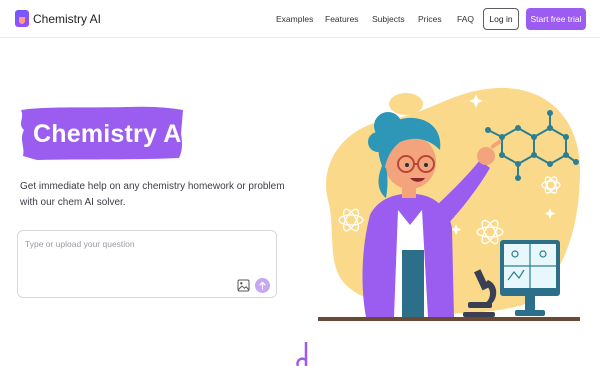 This screenshot has width=600, height=366. Describe the element at coordinates (302, 354) in the screenshot. I see `decorative-glyph` at that location.